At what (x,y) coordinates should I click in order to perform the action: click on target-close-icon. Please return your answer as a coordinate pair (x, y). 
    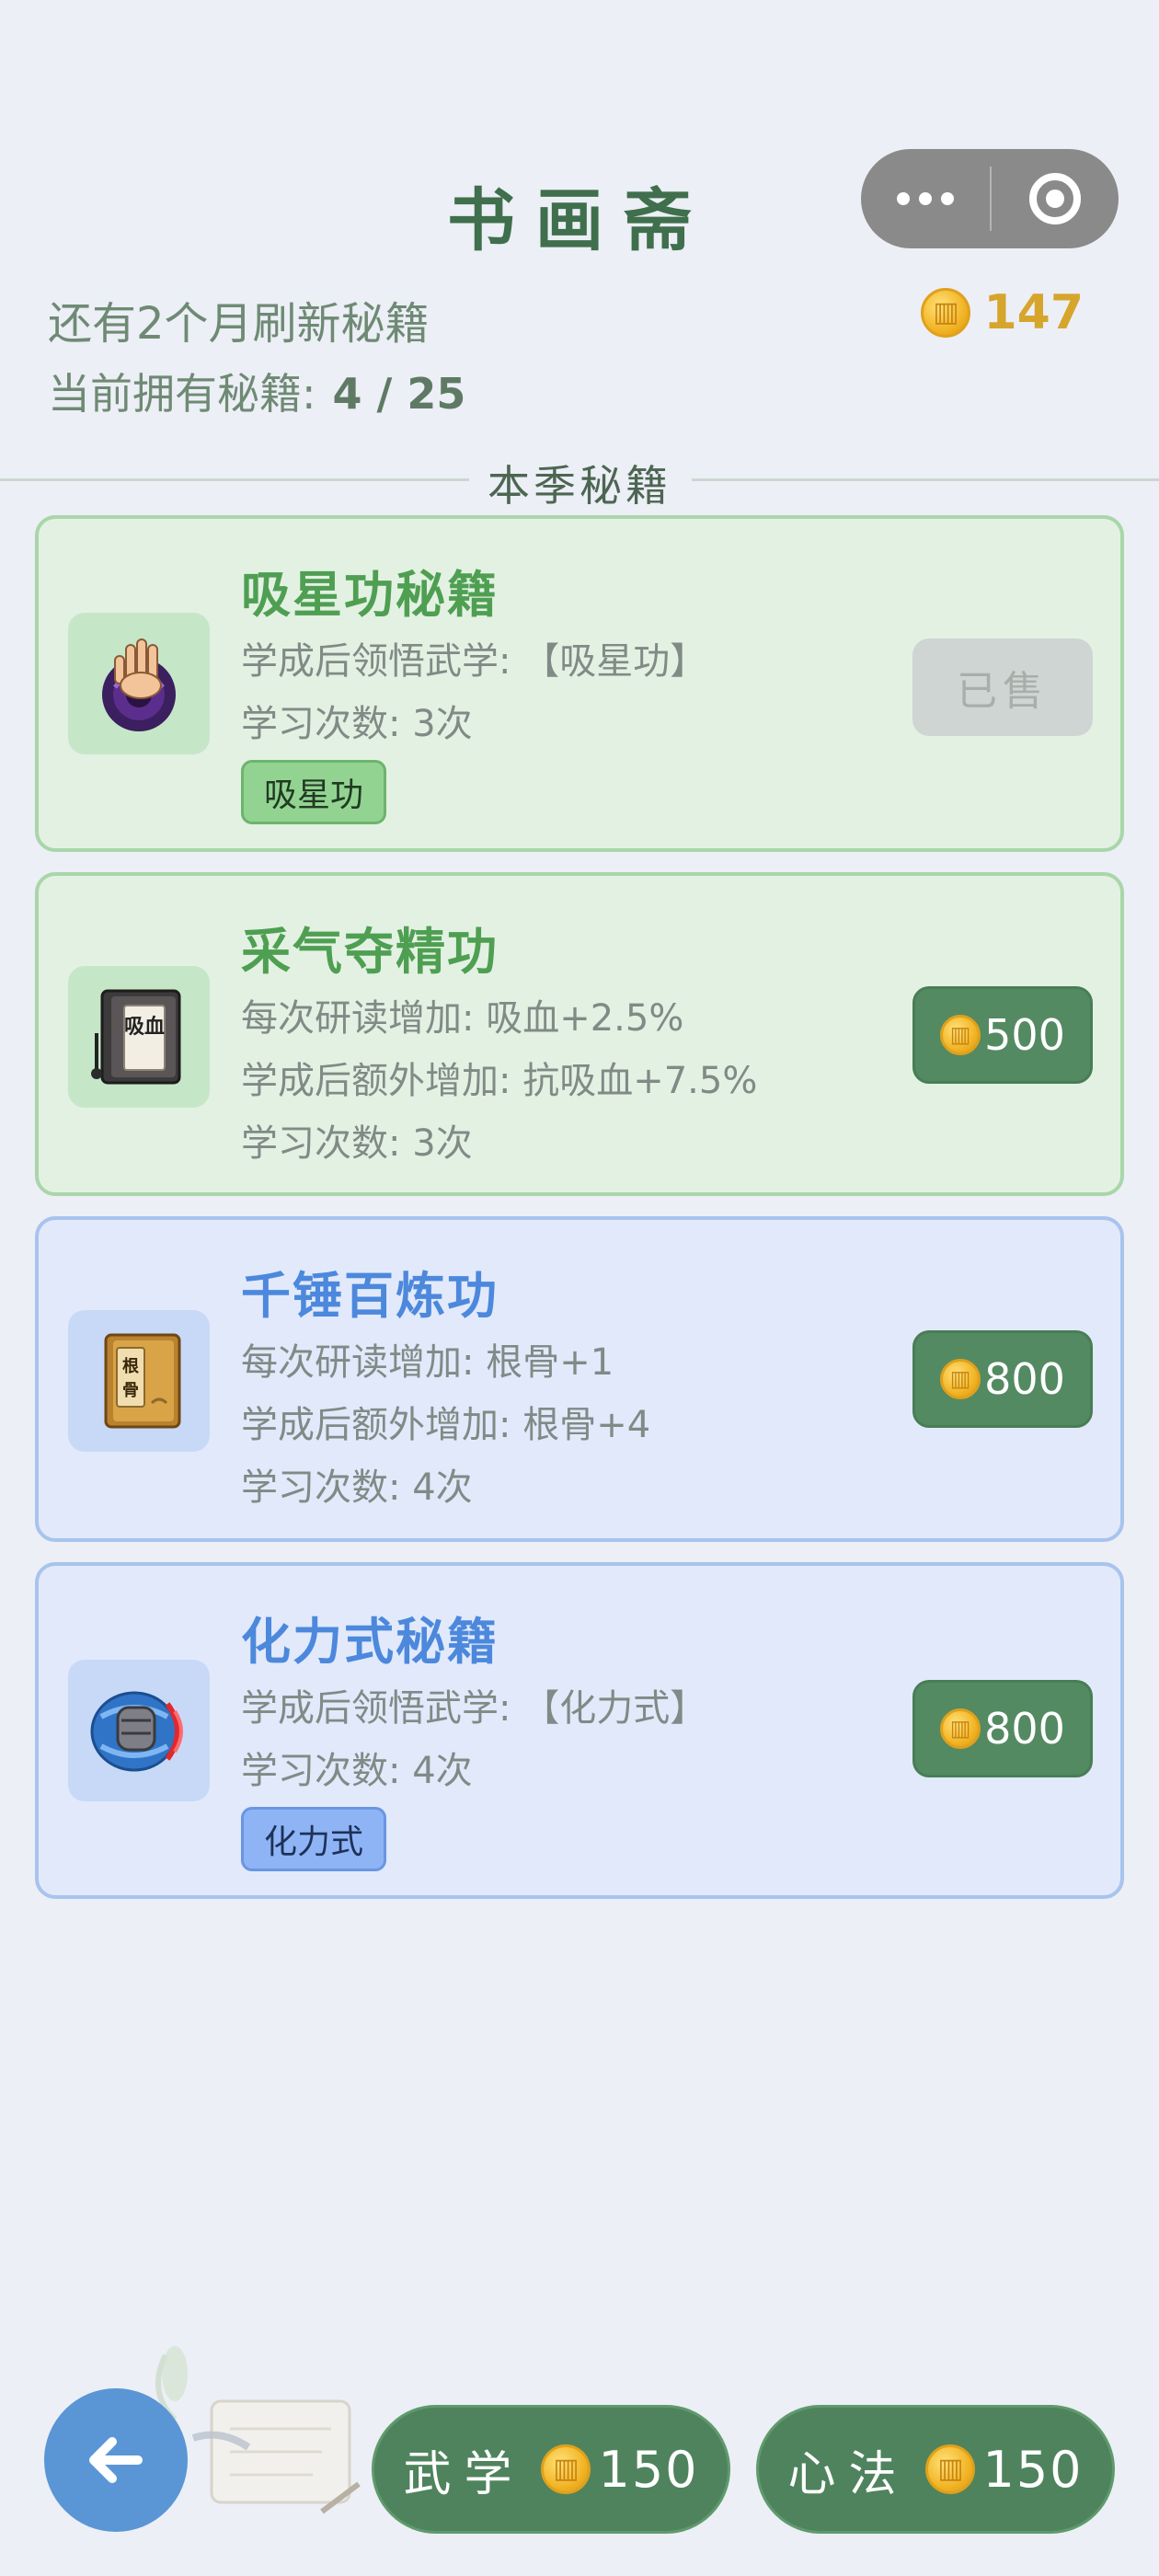
    Looking at the image, I should click on (1055, 198).